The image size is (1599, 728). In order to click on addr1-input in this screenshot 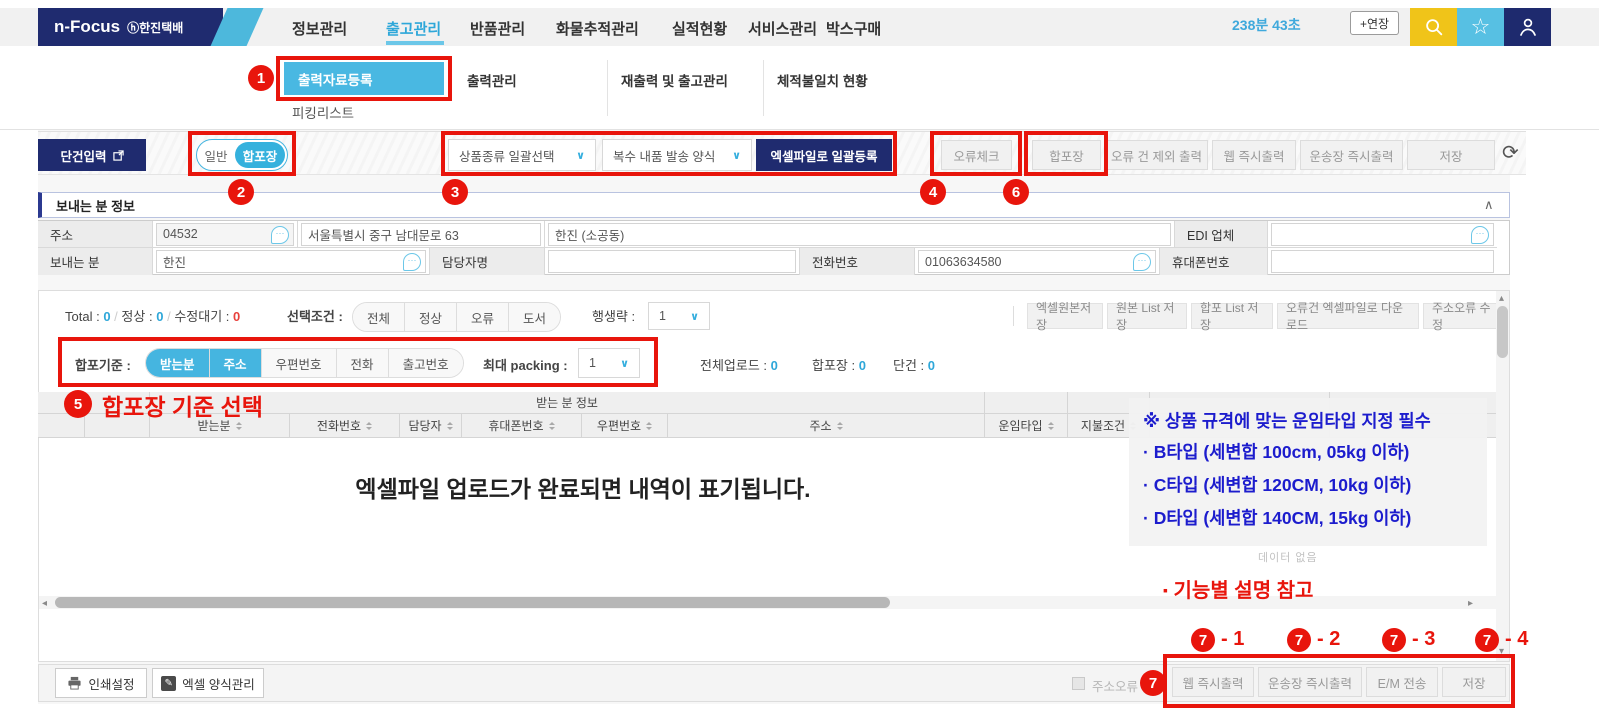, I will do `click(421, 234)`.